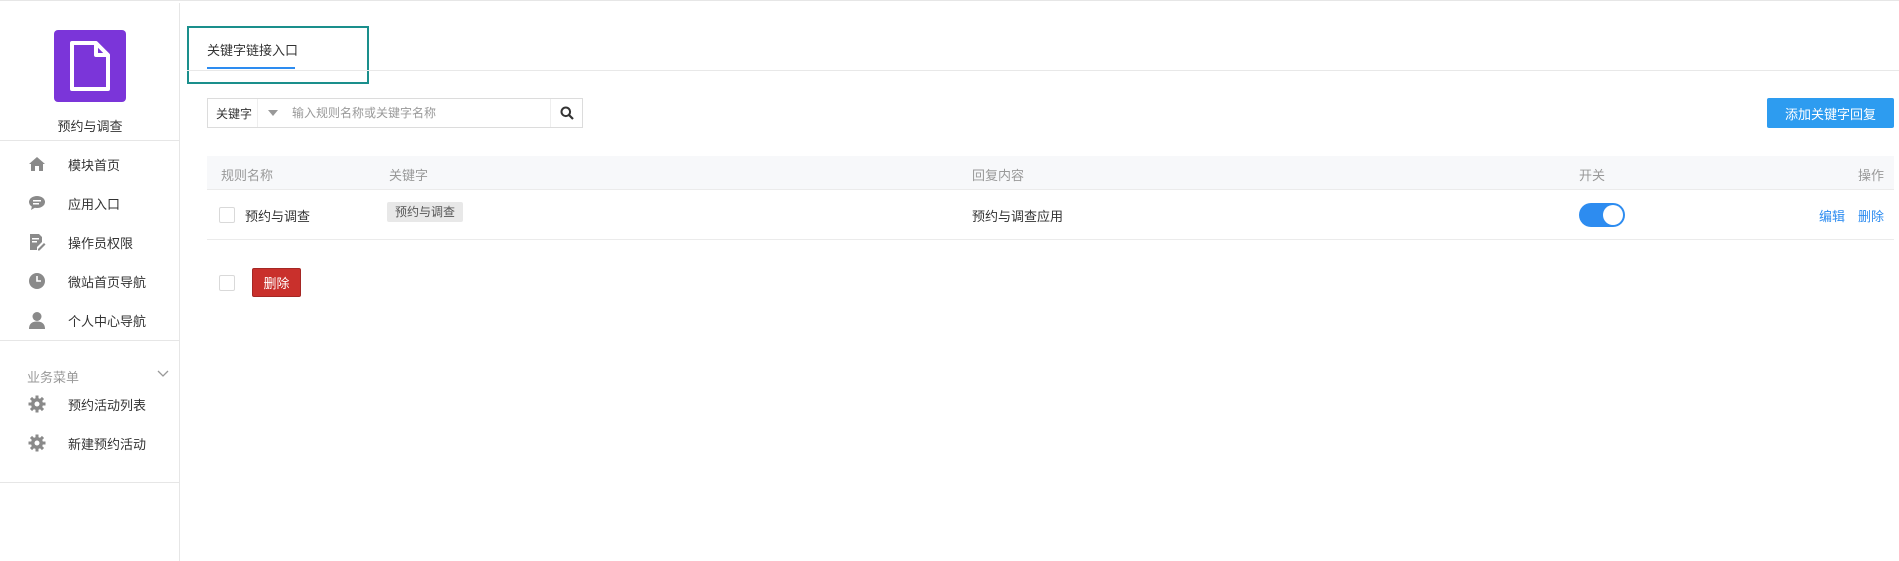 The width and height of the screenshot is (1899, 561). What do you see at coordinates (1830, 113) in the screenshot?
I see `add-keyword-reply-button: 添加关键字回复` at bounding box center [1830, 113].